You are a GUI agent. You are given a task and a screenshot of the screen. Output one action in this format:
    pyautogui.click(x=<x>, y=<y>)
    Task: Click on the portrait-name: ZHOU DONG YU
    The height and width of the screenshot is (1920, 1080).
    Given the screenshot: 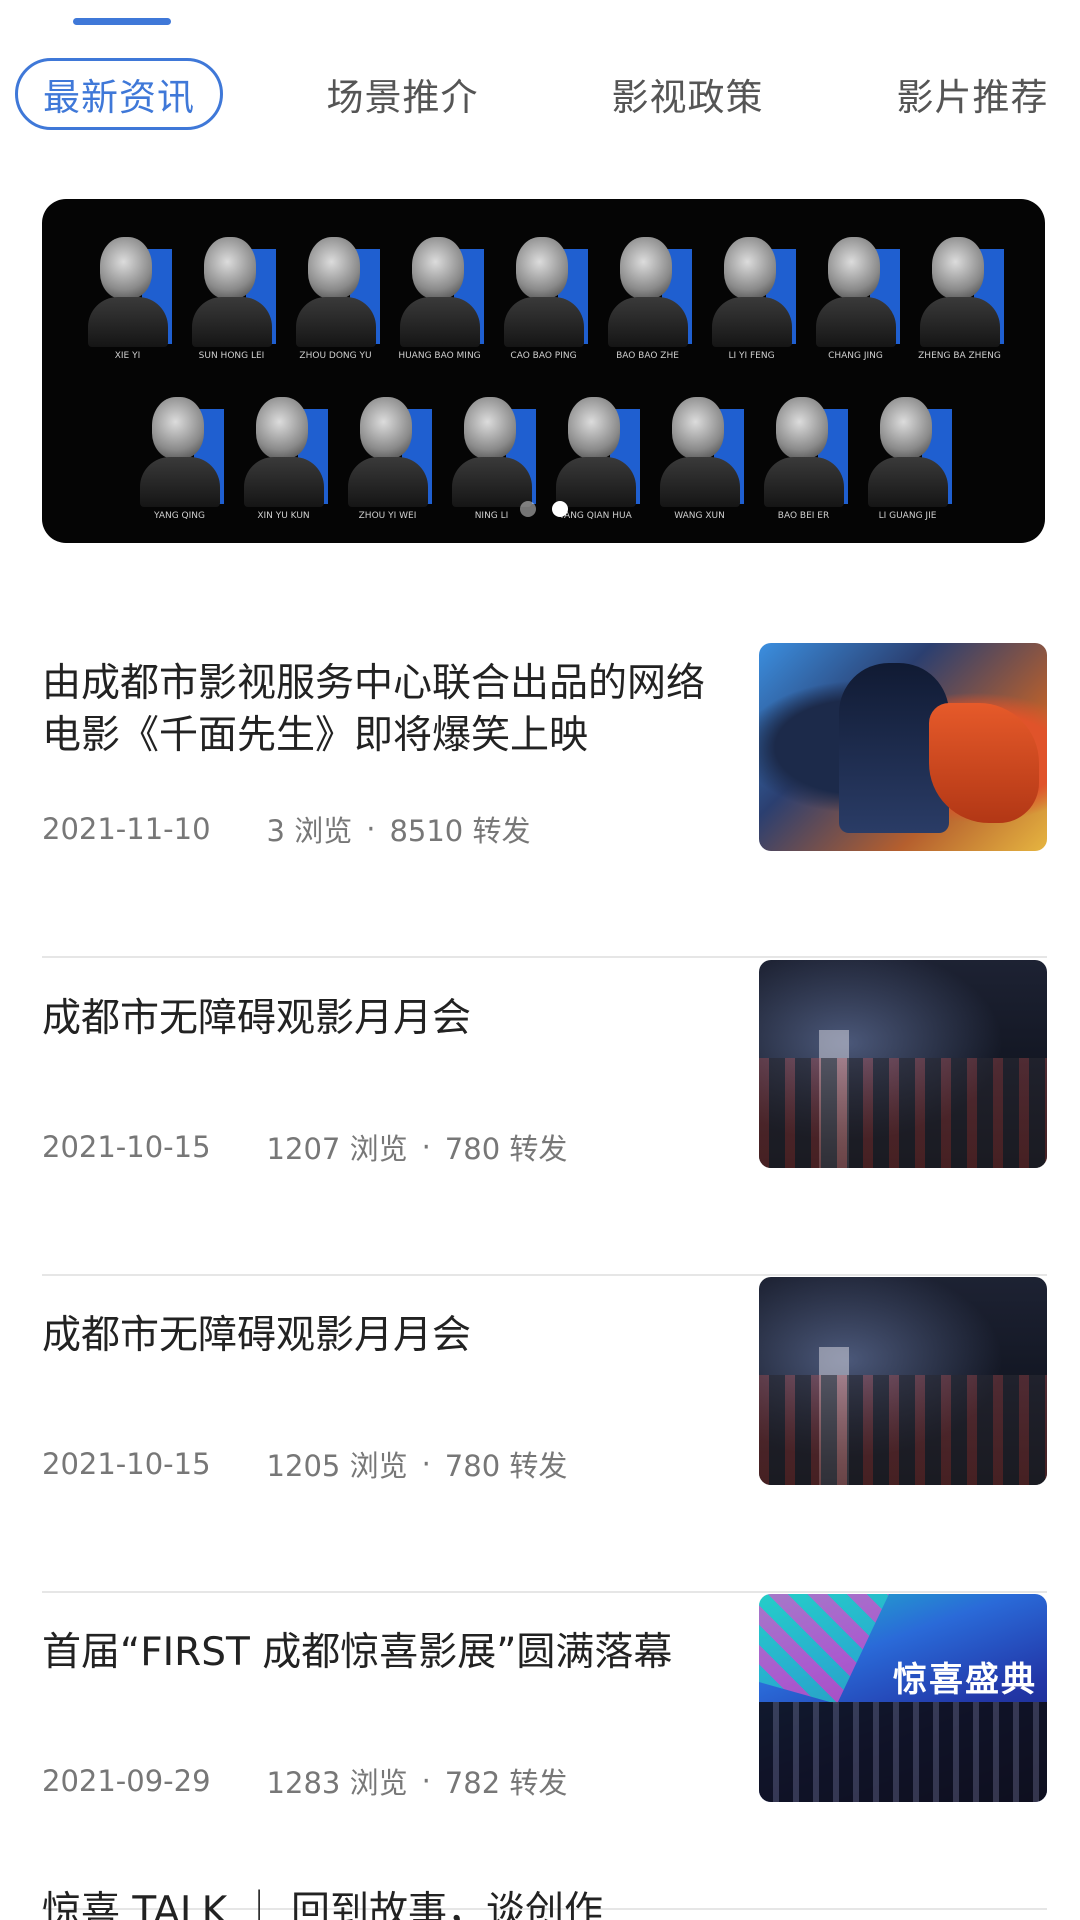 What is the action you would take?
    pyautogui.click(x=335, y=356)
    